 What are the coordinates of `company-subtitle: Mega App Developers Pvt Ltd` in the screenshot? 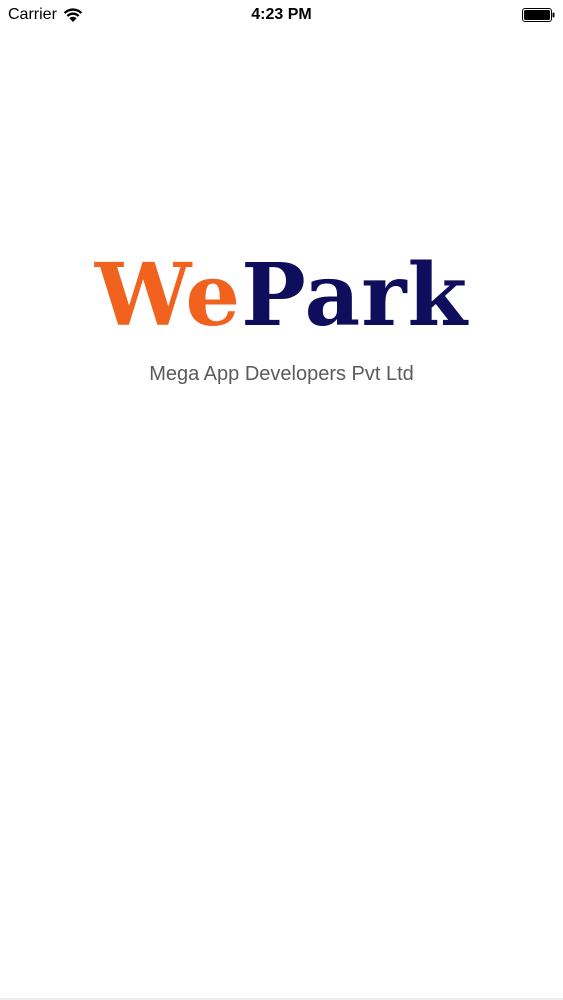 It's located at (281, 374).